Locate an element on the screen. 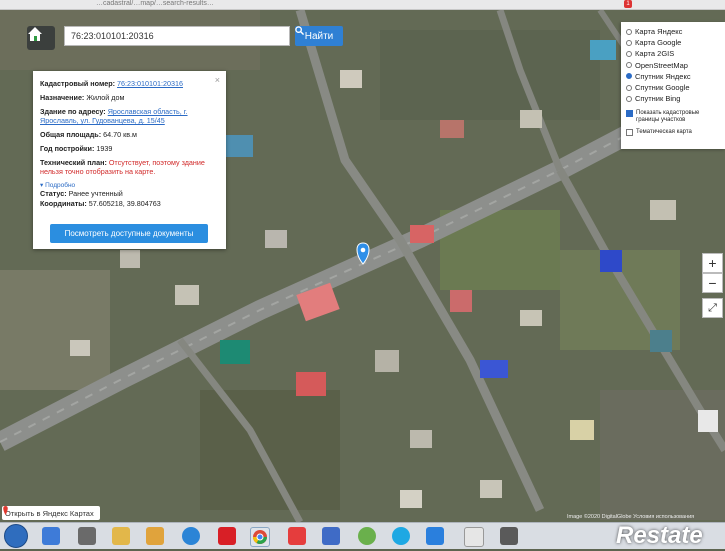 The image size is (725, 551). purpose-label: Назначение: is located at coordinates (62, 97).